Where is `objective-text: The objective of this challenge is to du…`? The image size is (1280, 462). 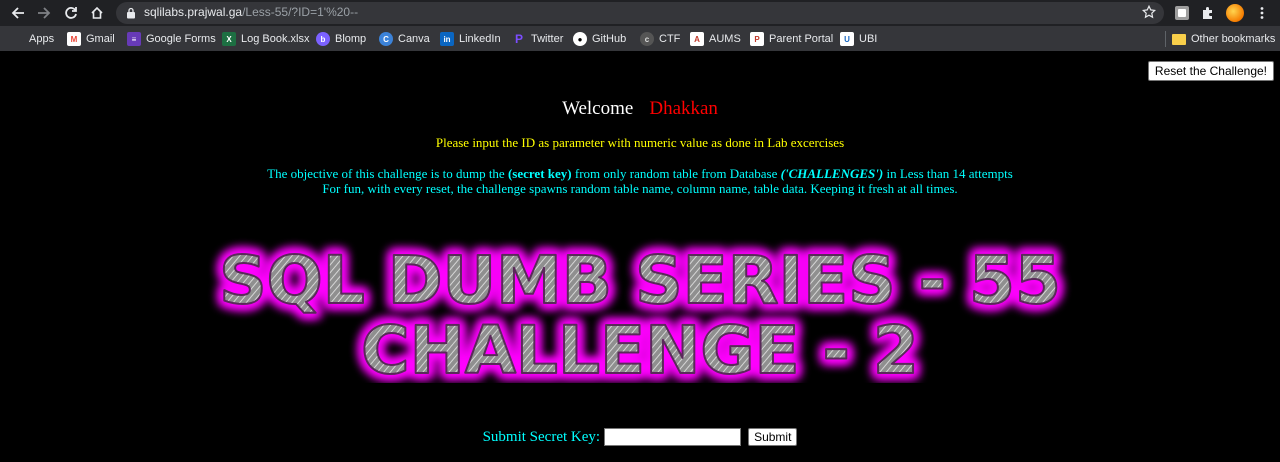
objective-text: The objective of this challenge is to du… is located at coordinates (640, 181).